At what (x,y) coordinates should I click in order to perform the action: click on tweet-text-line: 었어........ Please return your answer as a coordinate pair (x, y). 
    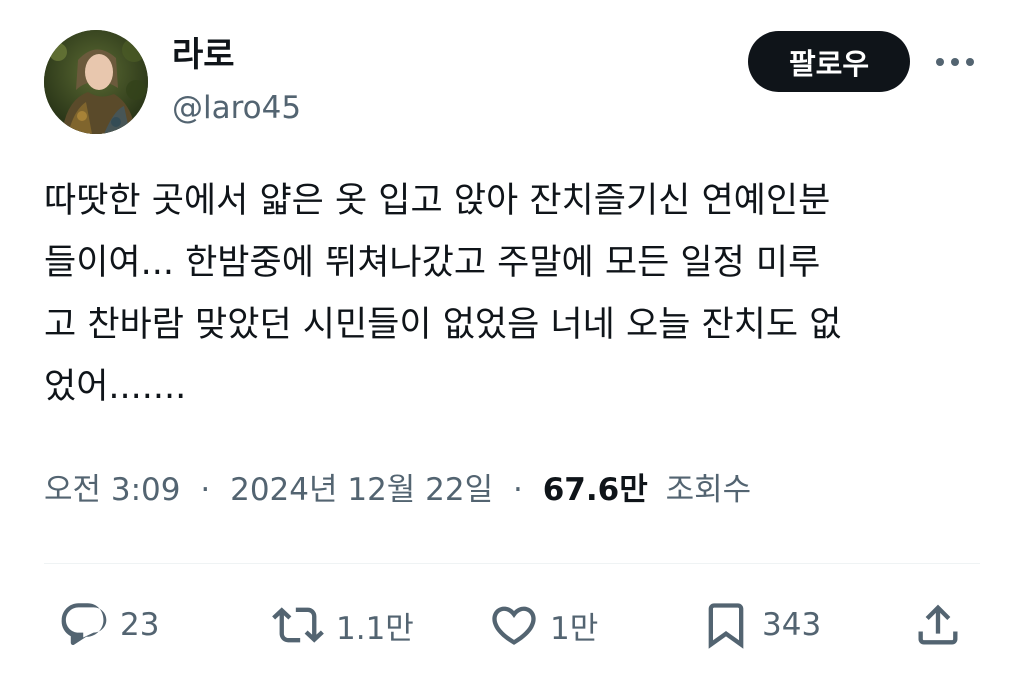
    Looking at the image, I should click on (115, 387).